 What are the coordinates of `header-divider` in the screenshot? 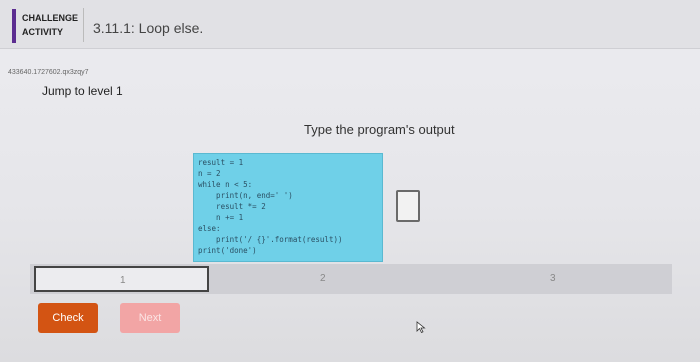 It's located at (83, 25).